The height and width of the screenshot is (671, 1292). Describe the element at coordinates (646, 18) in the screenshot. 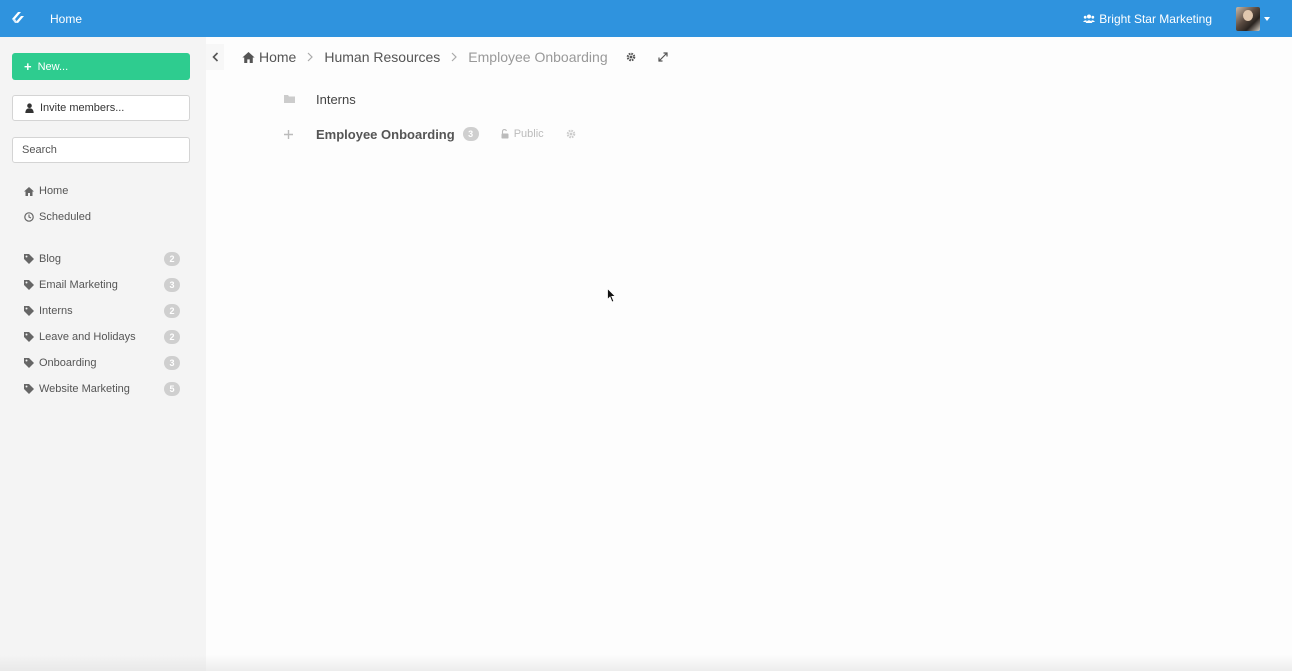

I see `top-navigation-bar: Home Bright Star Marketing` at that location.